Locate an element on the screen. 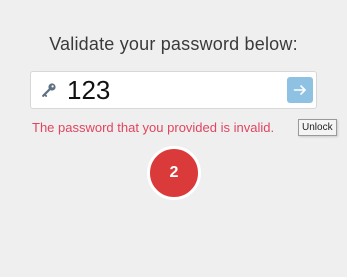  page-heading: Validate your password below: is located at coordinates (173, 44).